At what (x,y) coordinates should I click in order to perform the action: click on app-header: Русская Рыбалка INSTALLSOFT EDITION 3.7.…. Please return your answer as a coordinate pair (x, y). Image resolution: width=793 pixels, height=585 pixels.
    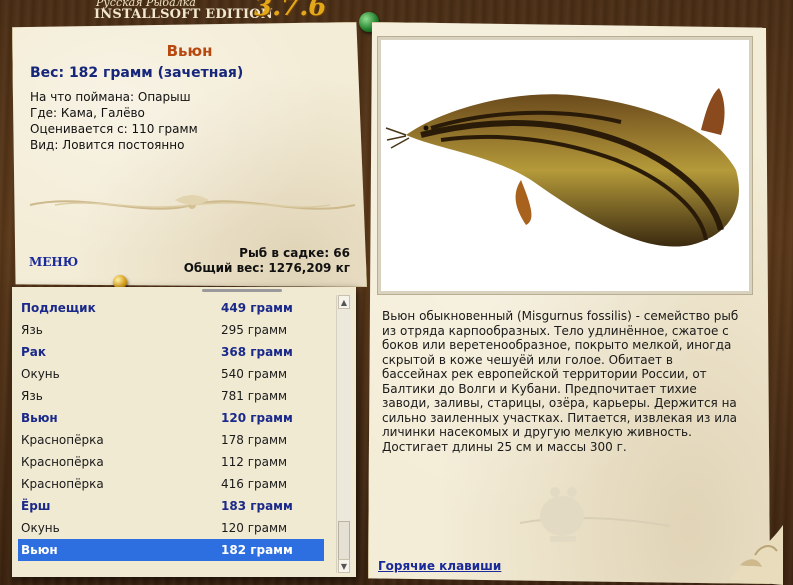
    Looking at the image, I should click on (212, 11).